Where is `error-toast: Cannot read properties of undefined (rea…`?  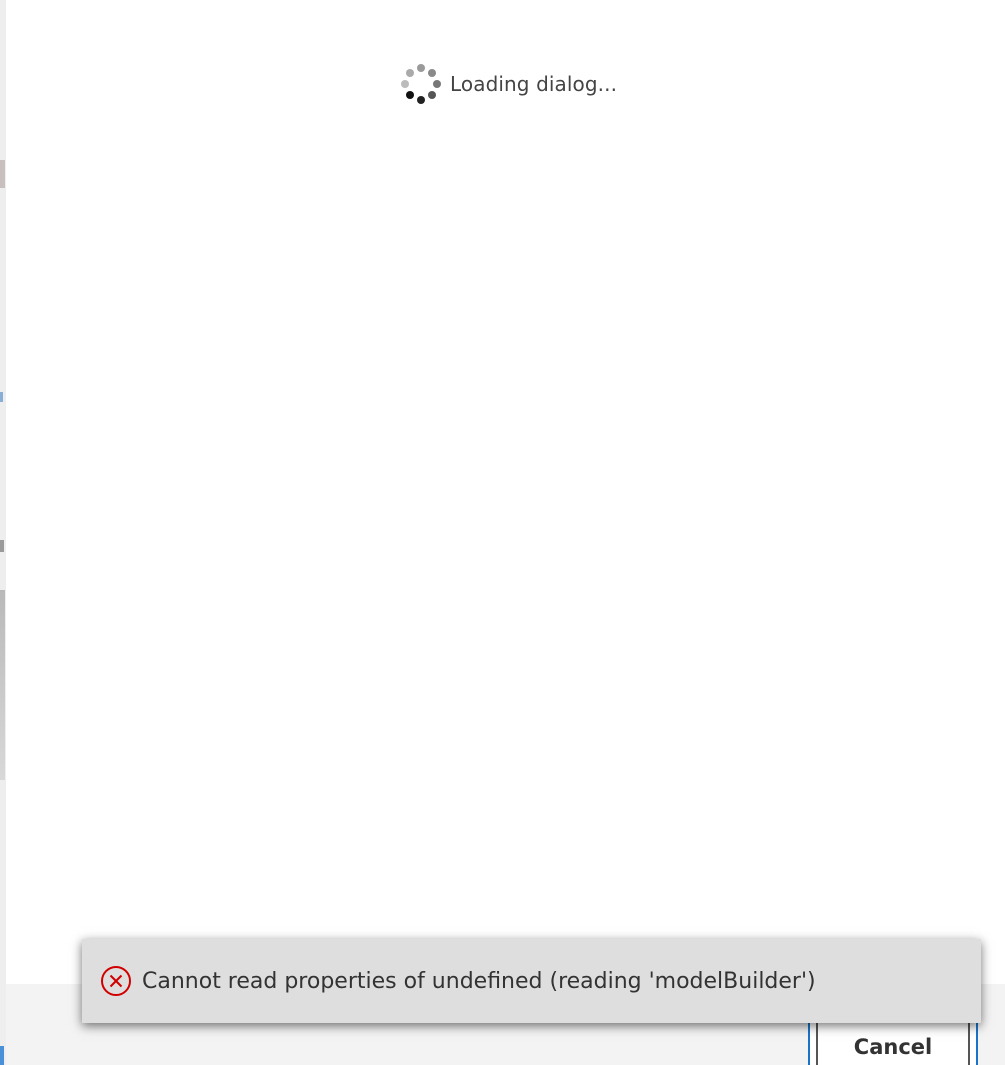
error-toast: Cannot read properties of undefined (rea… is located at coordinates (531, 981).